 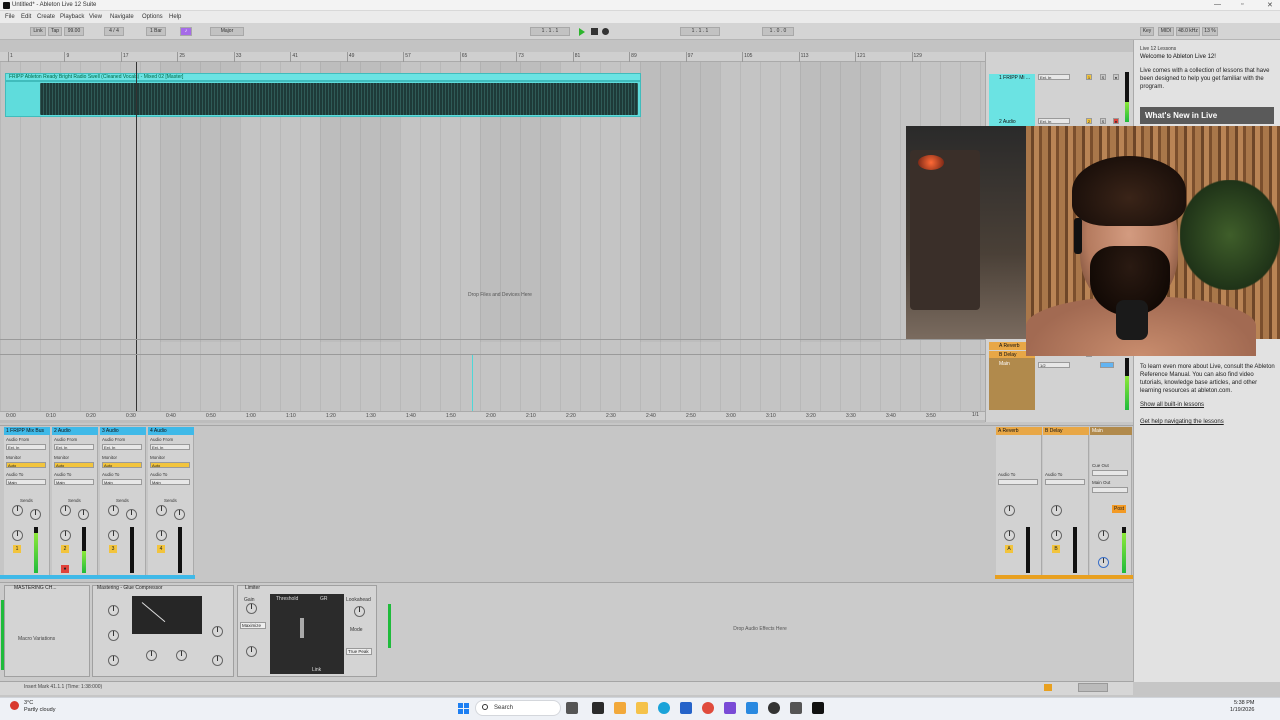 I want to click on settings-icon, so click(x=752, y=708).